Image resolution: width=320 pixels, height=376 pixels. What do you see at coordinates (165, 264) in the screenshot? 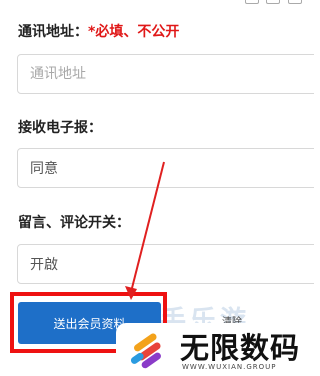
I see `comments-switch-select: 开啟` at bounding box center [165, 264].